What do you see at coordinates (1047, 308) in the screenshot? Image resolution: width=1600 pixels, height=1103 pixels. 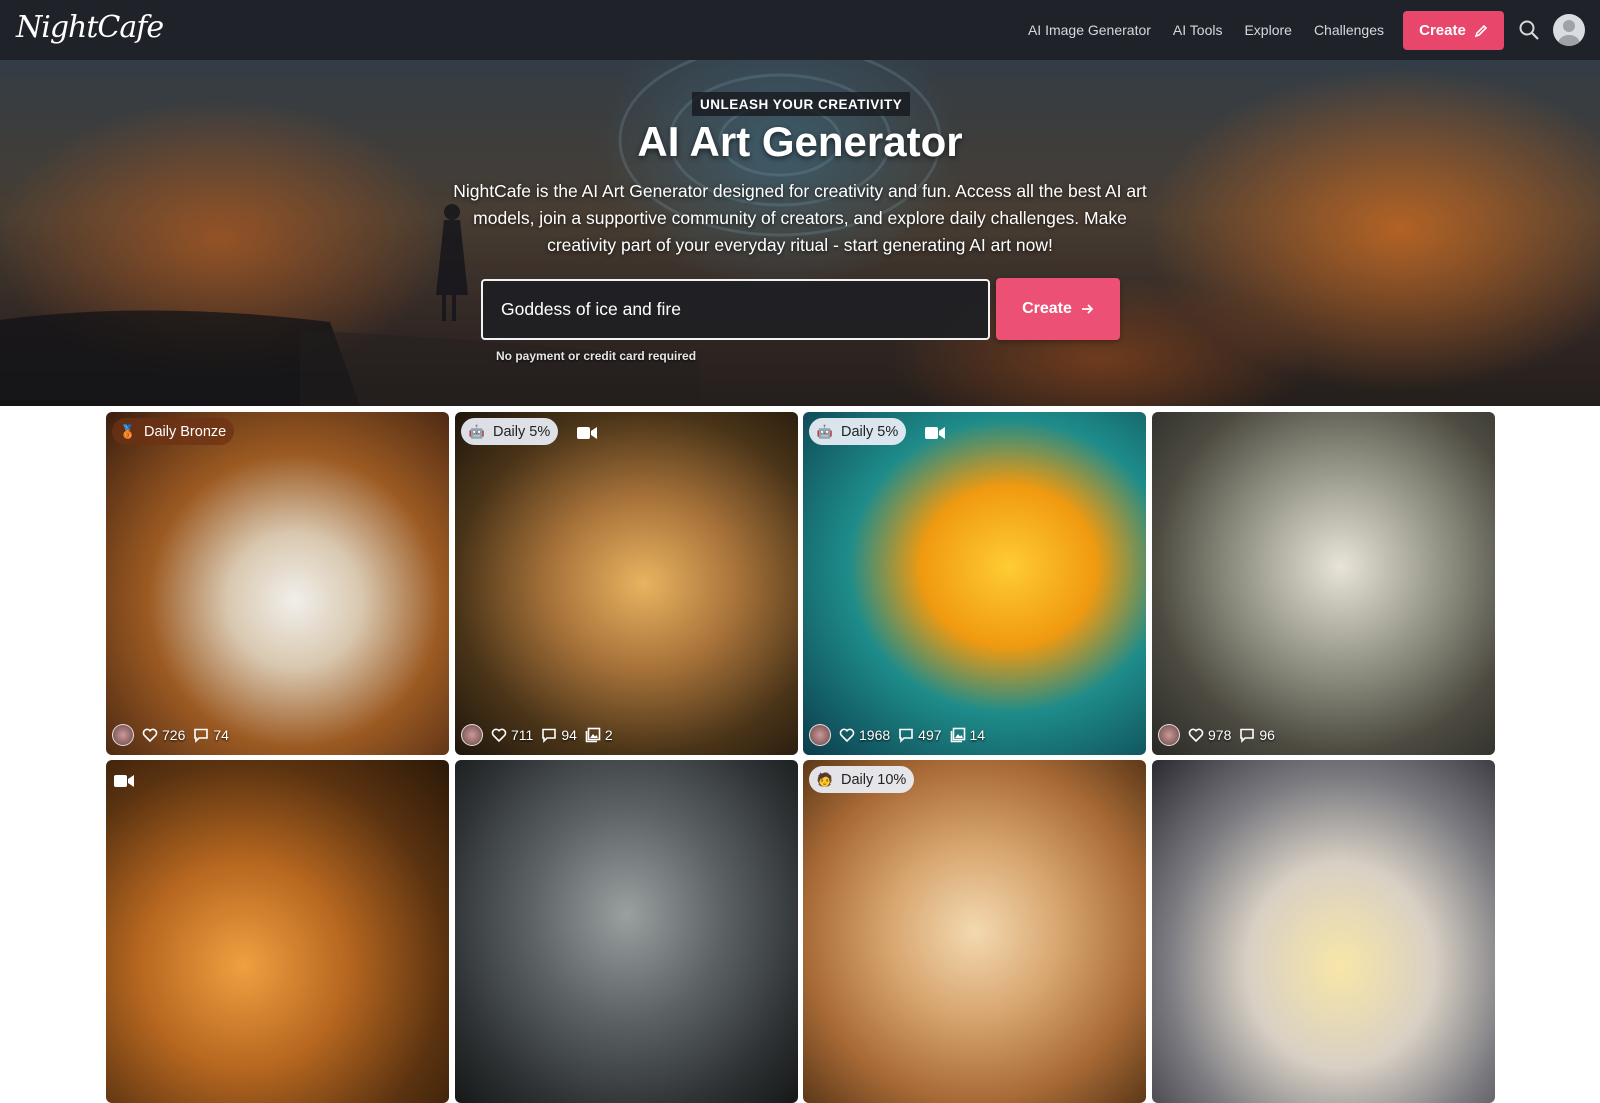 I see `hero-create-label: Create` at bounding box center [1047, 308].